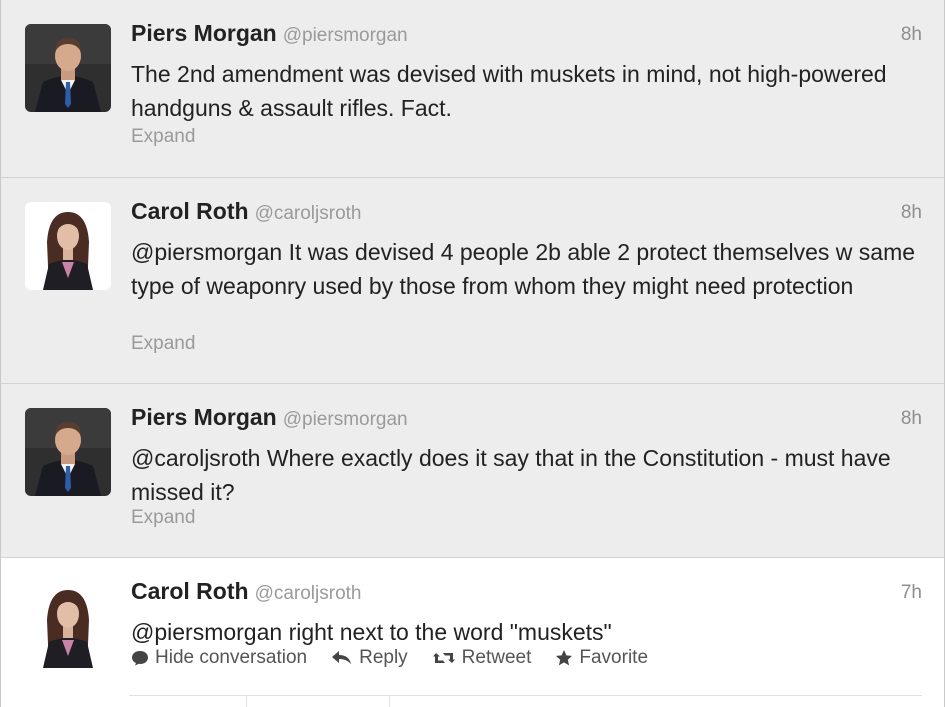 This screenshot has height=707, width=945. What do you see at coordinates (526, 593) in the screenshot?
I see `tweet-header: Carol Roth @caroljsroth 7h` at bounding box center [526, 593].